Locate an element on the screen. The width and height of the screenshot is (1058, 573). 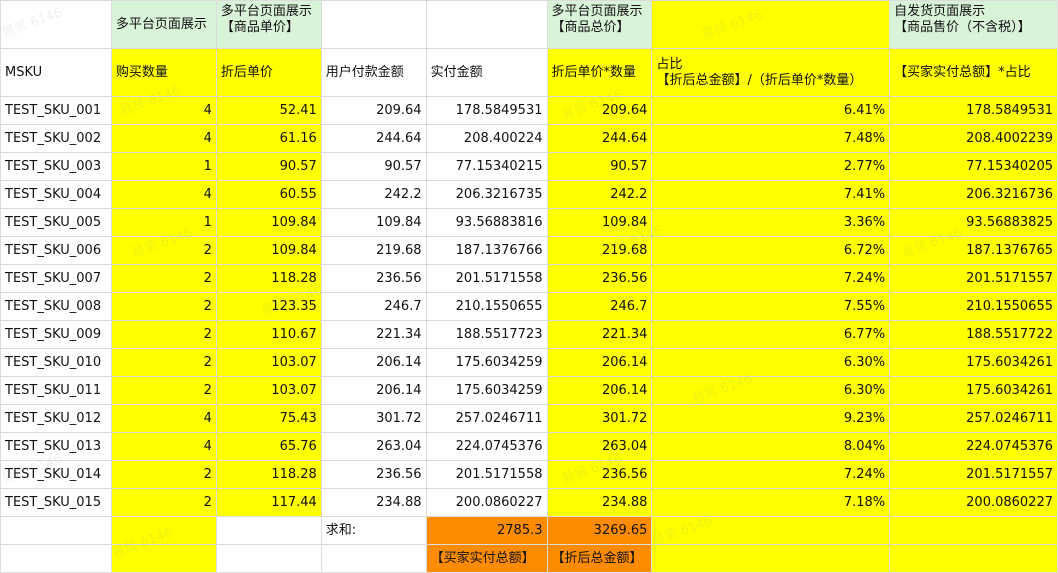
cell-total: 221.34 is located at coordinates (599, 334).